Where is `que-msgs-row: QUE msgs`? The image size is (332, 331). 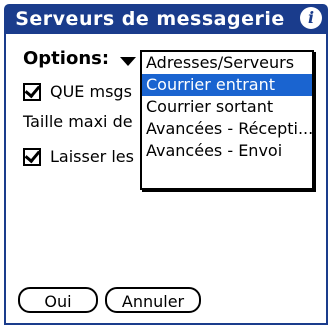 que-msgs-row: QUE msgs is located at coordinates (77, 91).